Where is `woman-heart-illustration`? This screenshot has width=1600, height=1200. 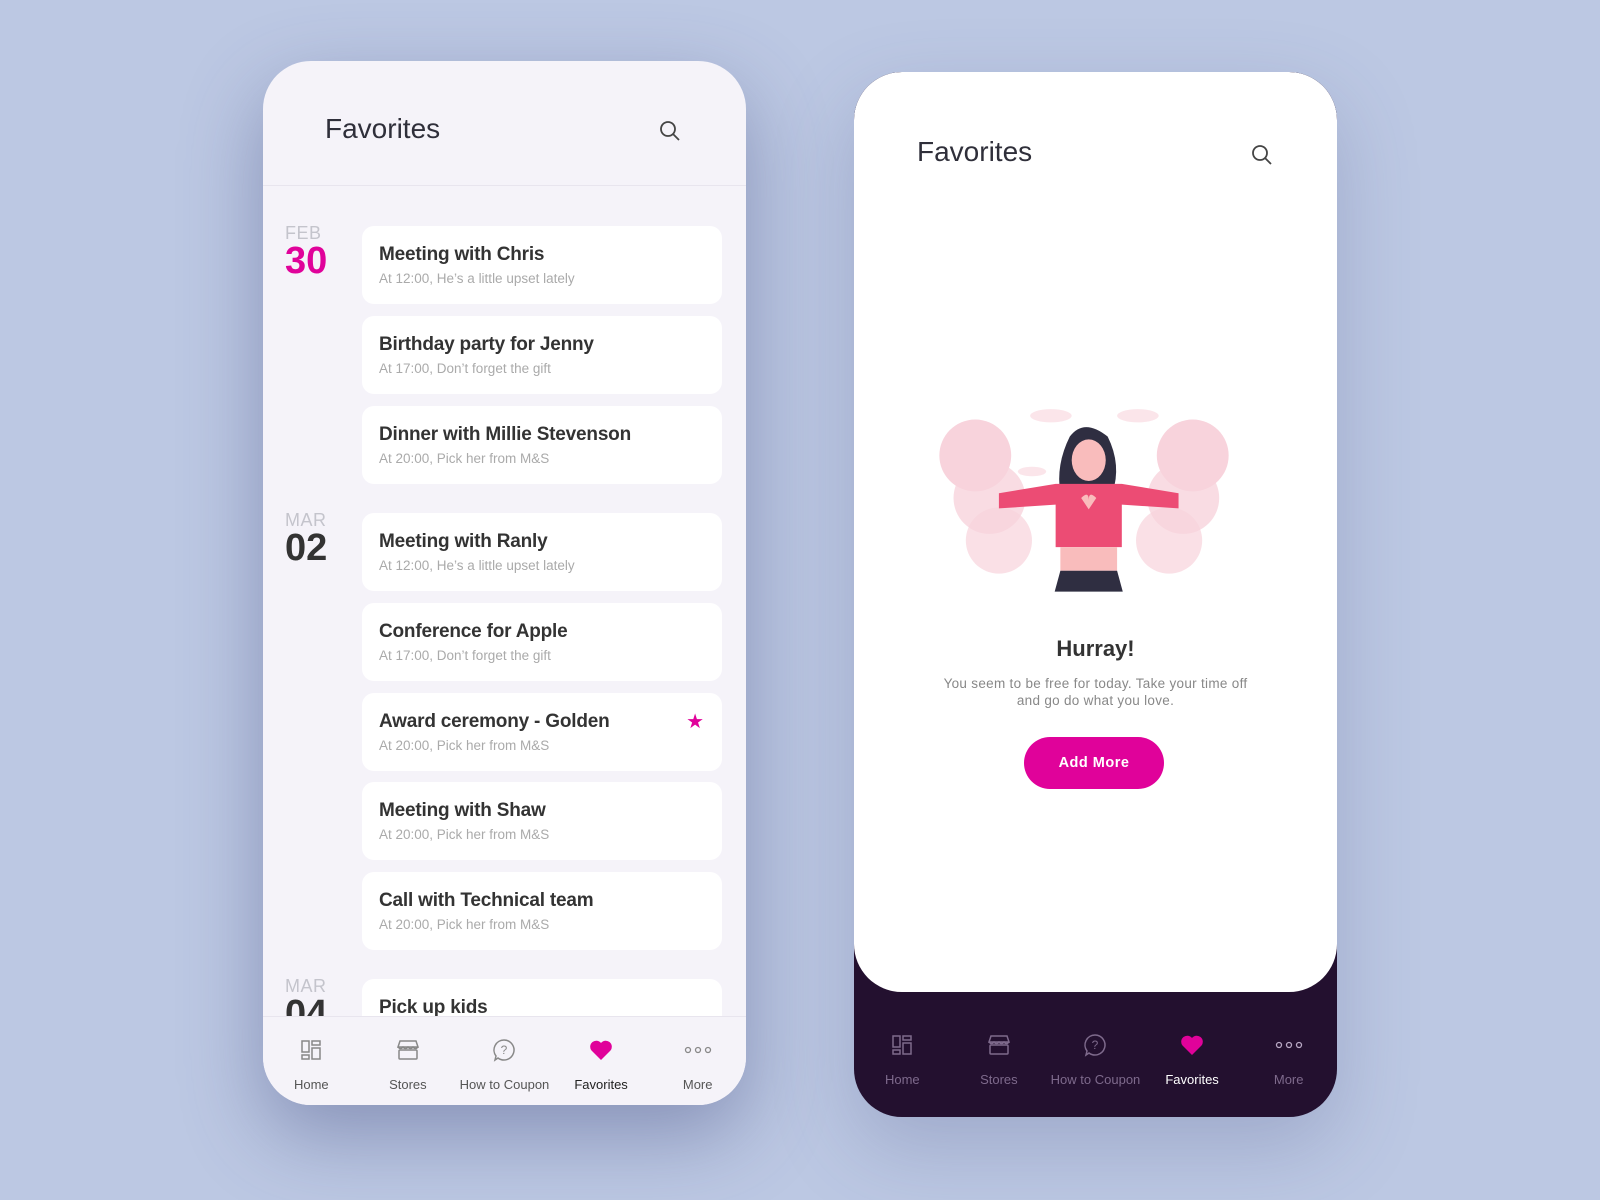 woman-heart-illustration is located at coordinates (1084, 500).